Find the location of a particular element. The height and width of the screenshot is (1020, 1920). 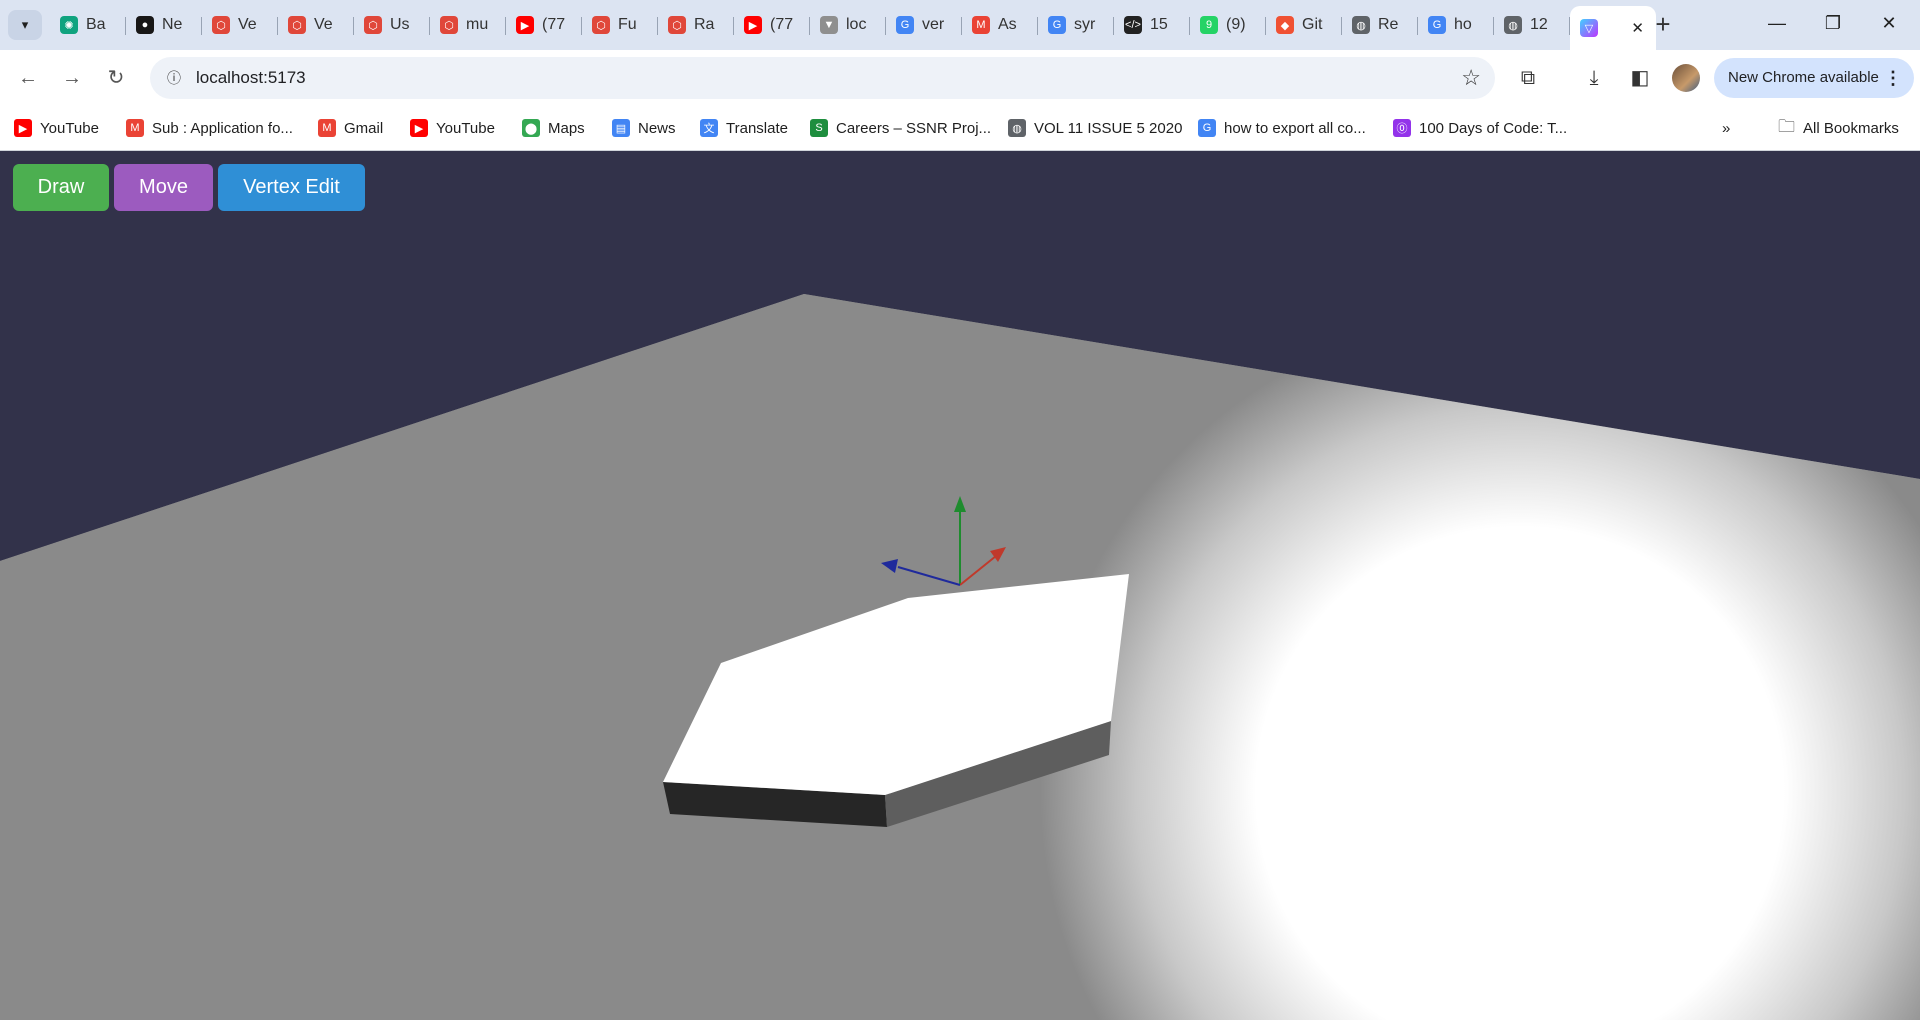

browser-tab: 9 (9) is located at coordinates (1228, 25).